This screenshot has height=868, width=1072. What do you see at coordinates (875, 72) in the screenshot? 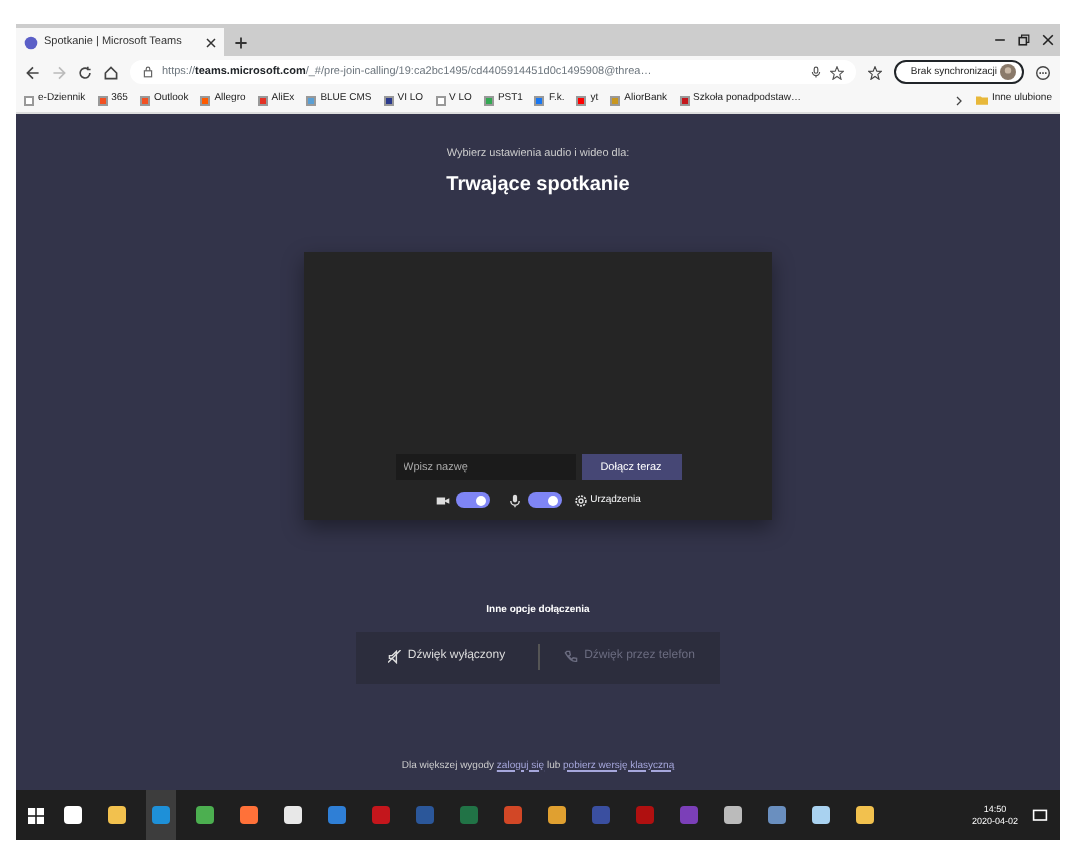
I see `favorites-icon` at bounding box center [875, 72].